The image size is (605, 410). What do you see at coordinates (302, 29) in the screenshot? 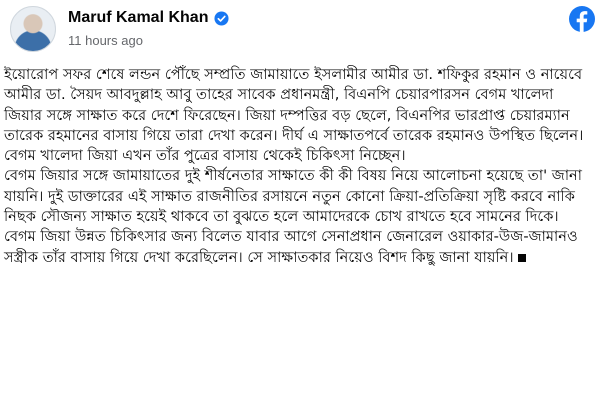
I see `post-header: Maruf Kamal Khan 11 hours ago` at bounding box center [302, 29].